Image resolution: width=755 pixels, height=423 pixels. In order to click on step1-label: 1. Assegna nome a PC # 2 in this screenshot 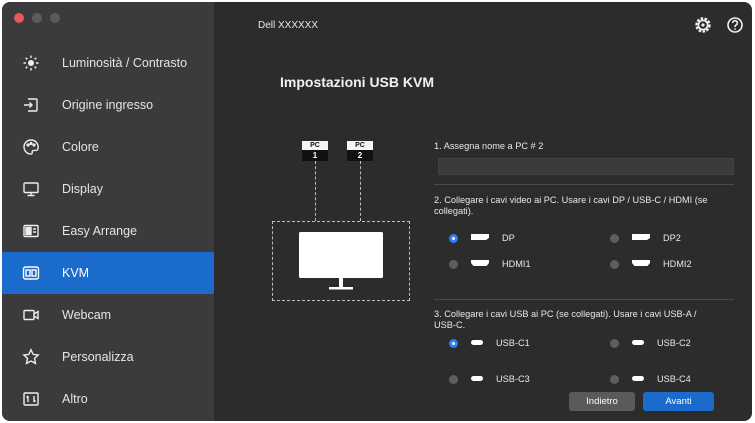, I will do `click(489, 146)`.